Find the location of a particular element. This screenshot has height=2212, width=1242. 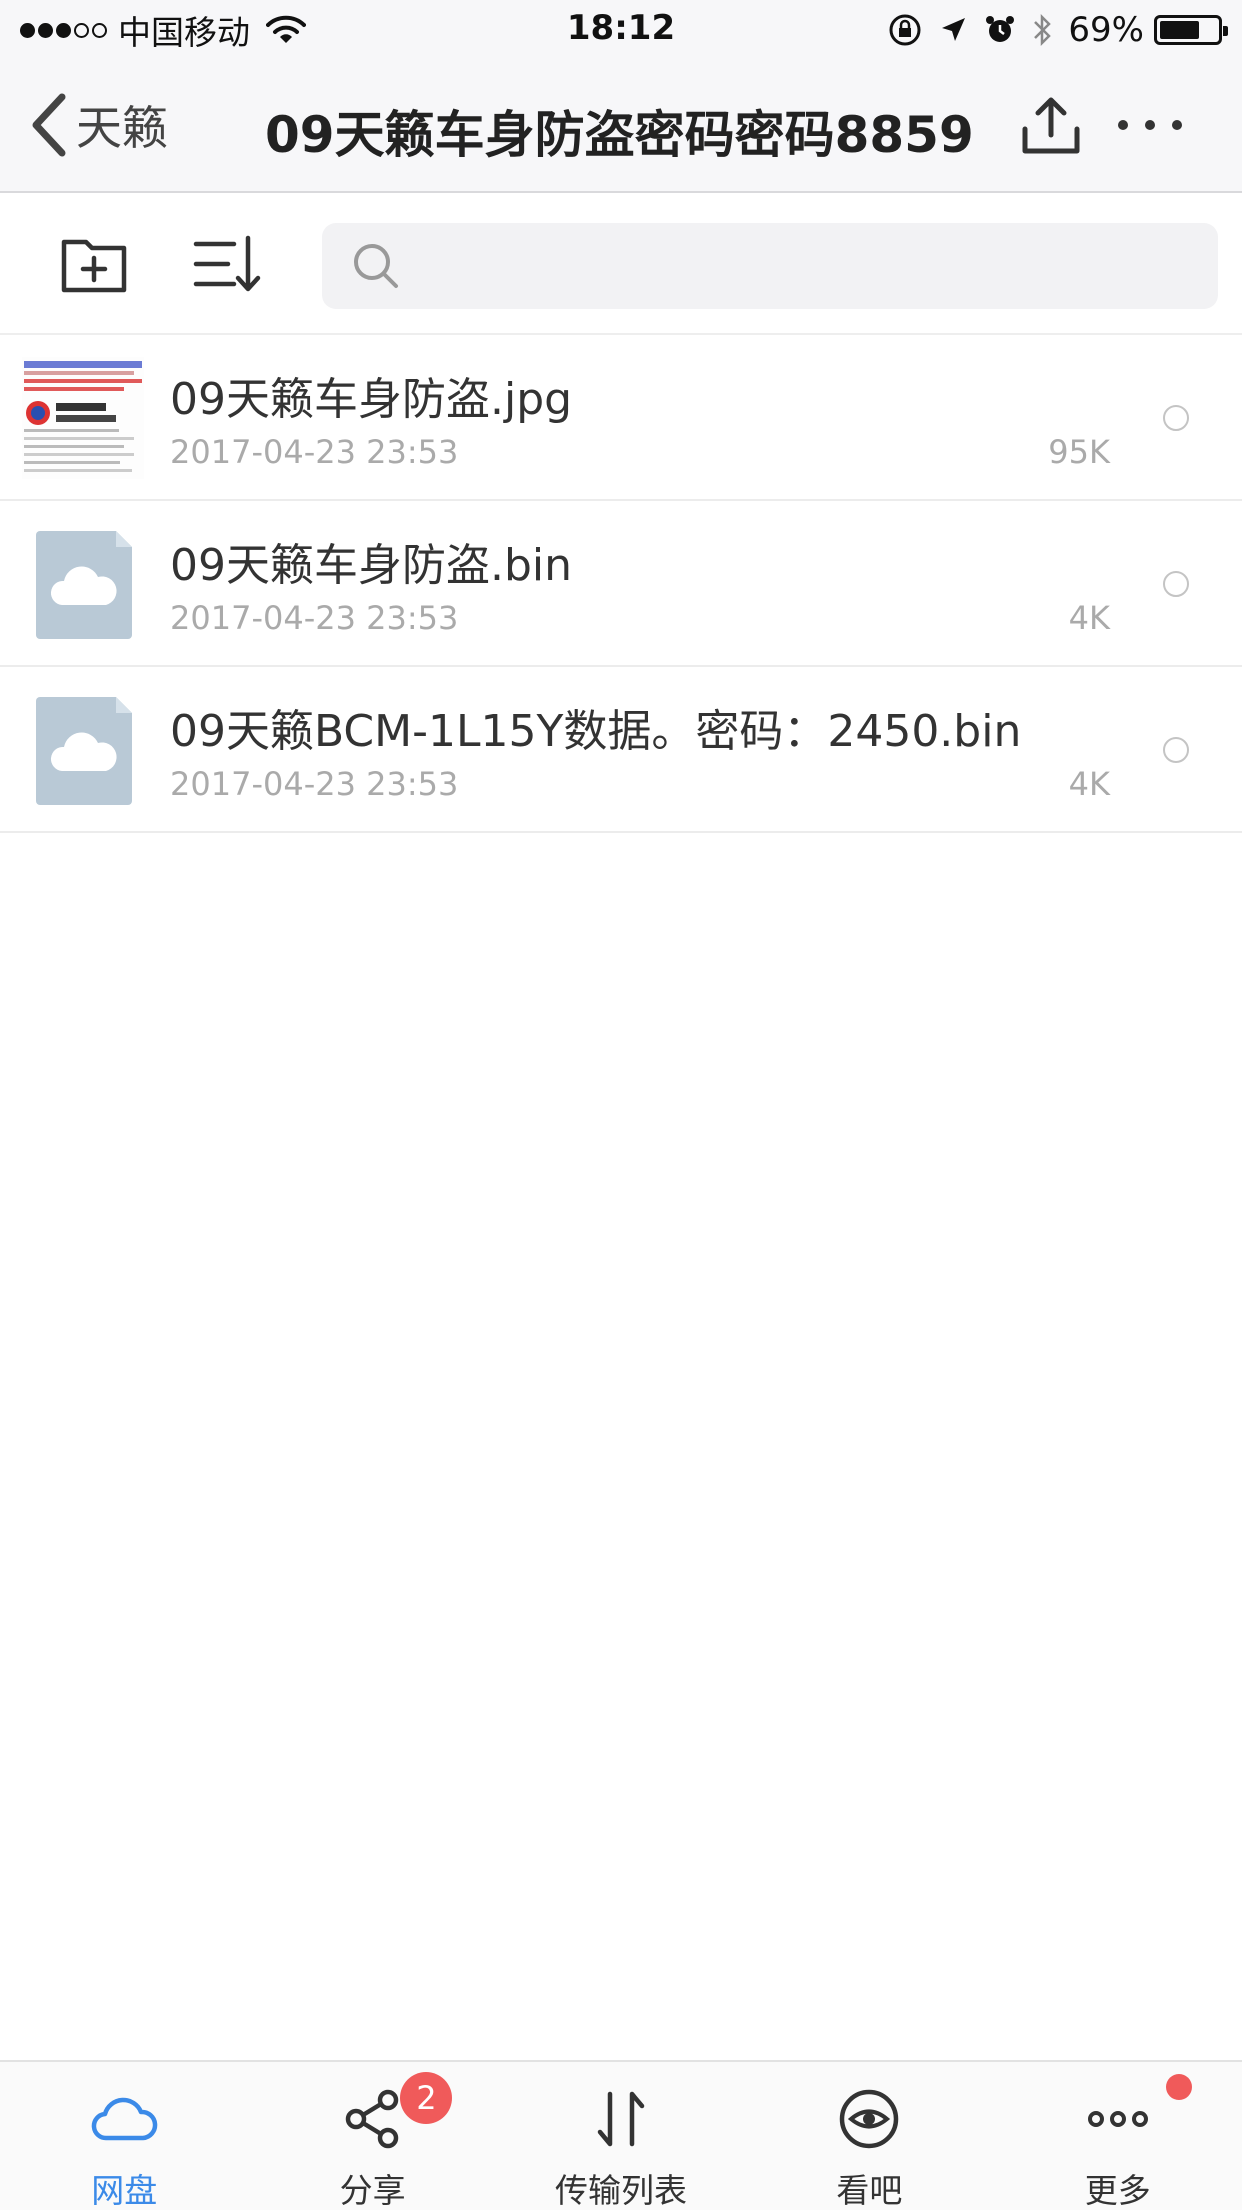

tab-transfers: 传输列表 is located at coordinates (621, 2136).